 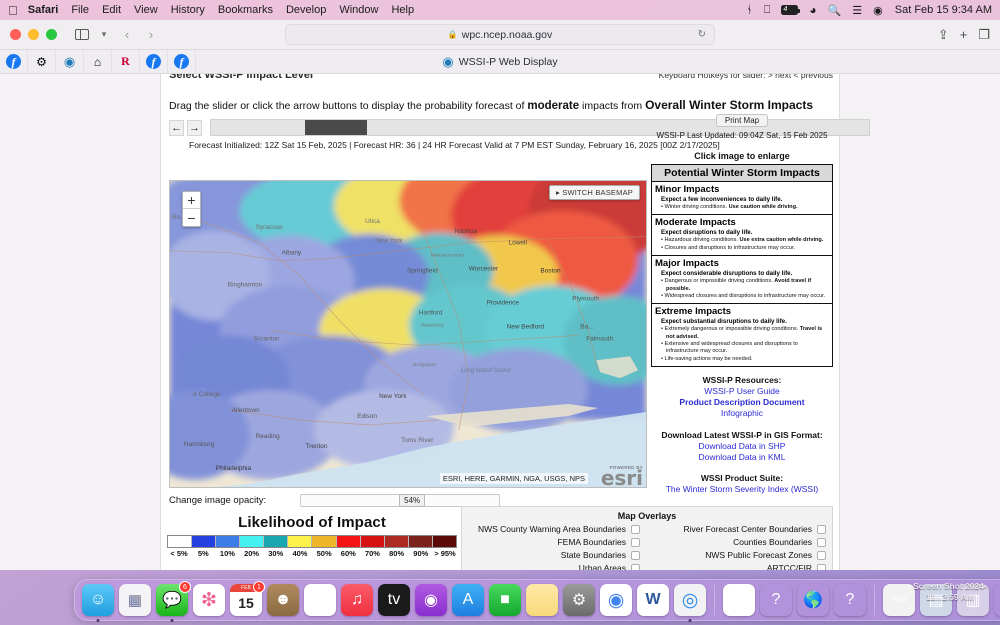 What do you see at coordinates (749, 10) in the screenshot?
I see `bluetooth-icon: ᛀ` at bounding box center [749, 10].